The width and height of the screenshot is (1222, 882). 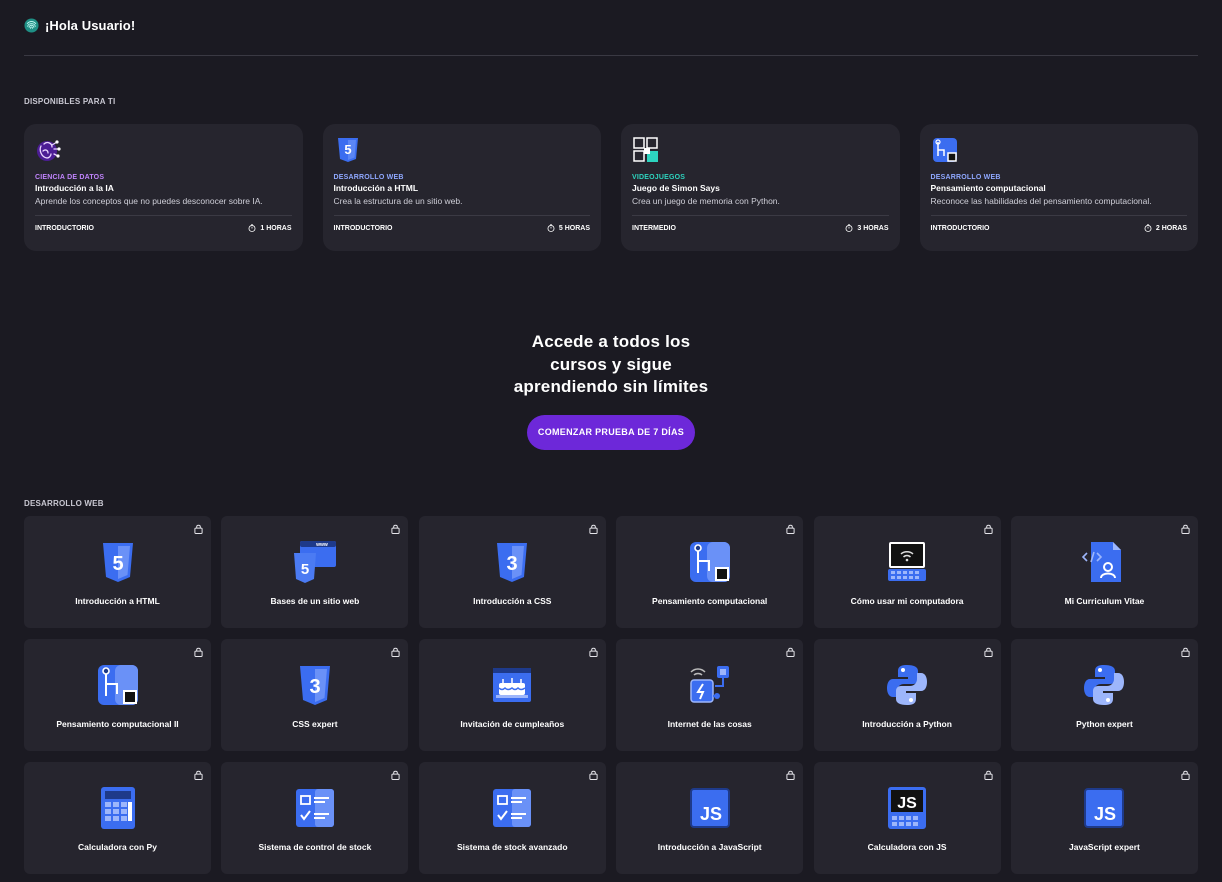 I want to click on laptop-icon, so click(x=907, y=561).